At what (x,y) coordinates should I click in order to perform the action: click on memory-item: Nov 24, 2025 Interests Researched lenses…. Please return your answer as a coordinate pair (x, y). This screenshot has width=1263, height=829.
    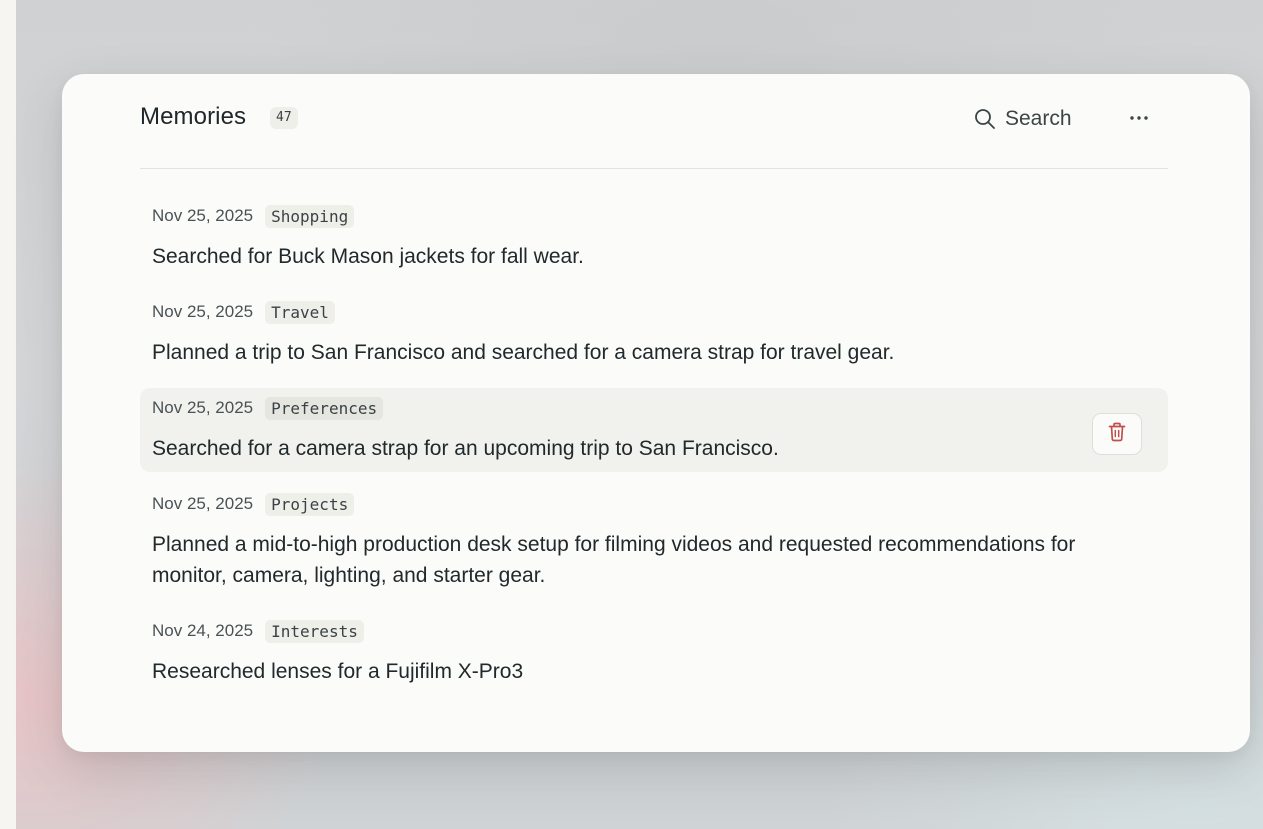
    Looking at the image, I should click on (654, 653).